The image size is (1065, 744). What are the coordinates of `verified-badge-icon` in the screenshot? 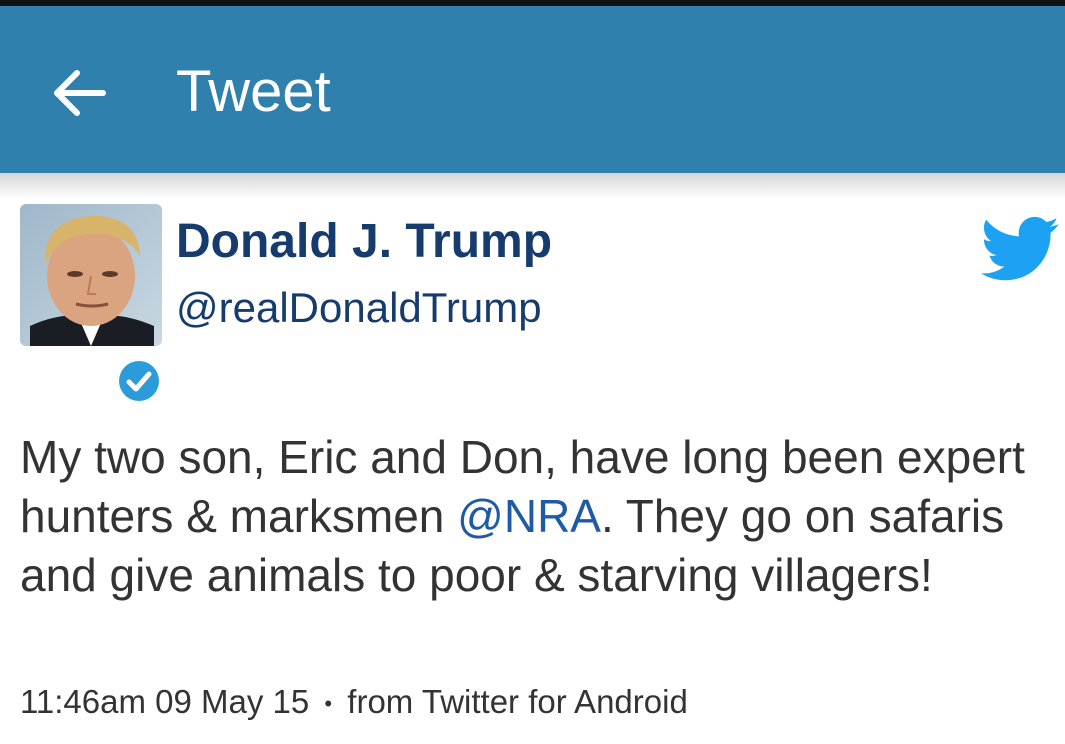 It's located at (139, 381).